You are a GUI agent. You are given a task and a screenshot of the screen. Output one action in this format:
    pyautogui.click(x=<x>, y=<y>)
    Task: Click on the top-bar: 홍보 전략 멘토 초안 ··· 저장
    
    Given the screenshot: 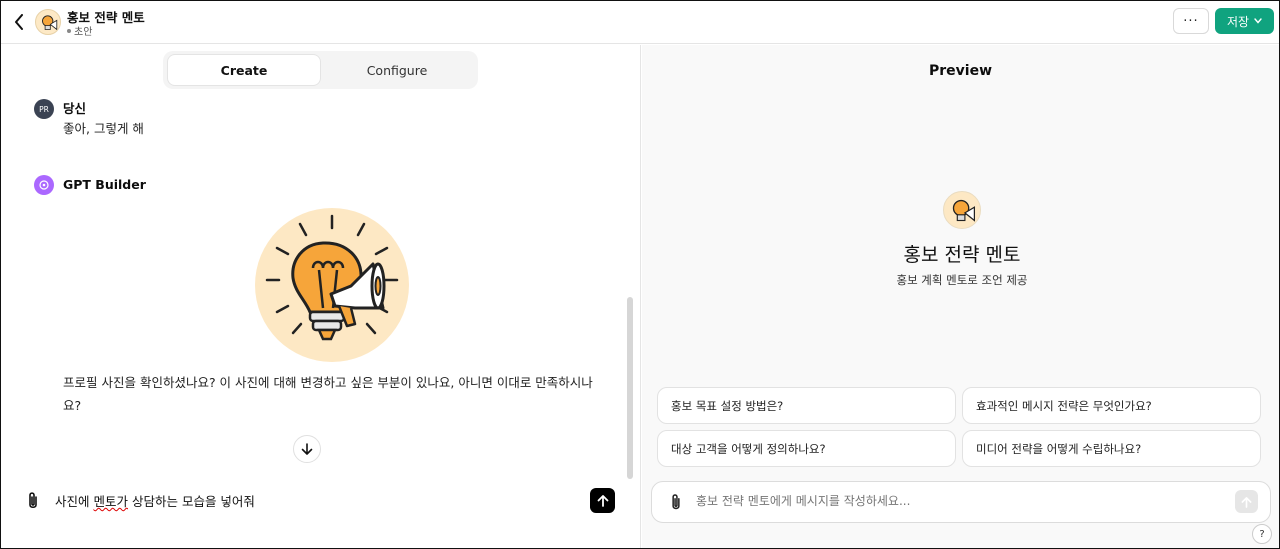 What is the action you would take?
    pyautogui.click(x=640, y=22)
    